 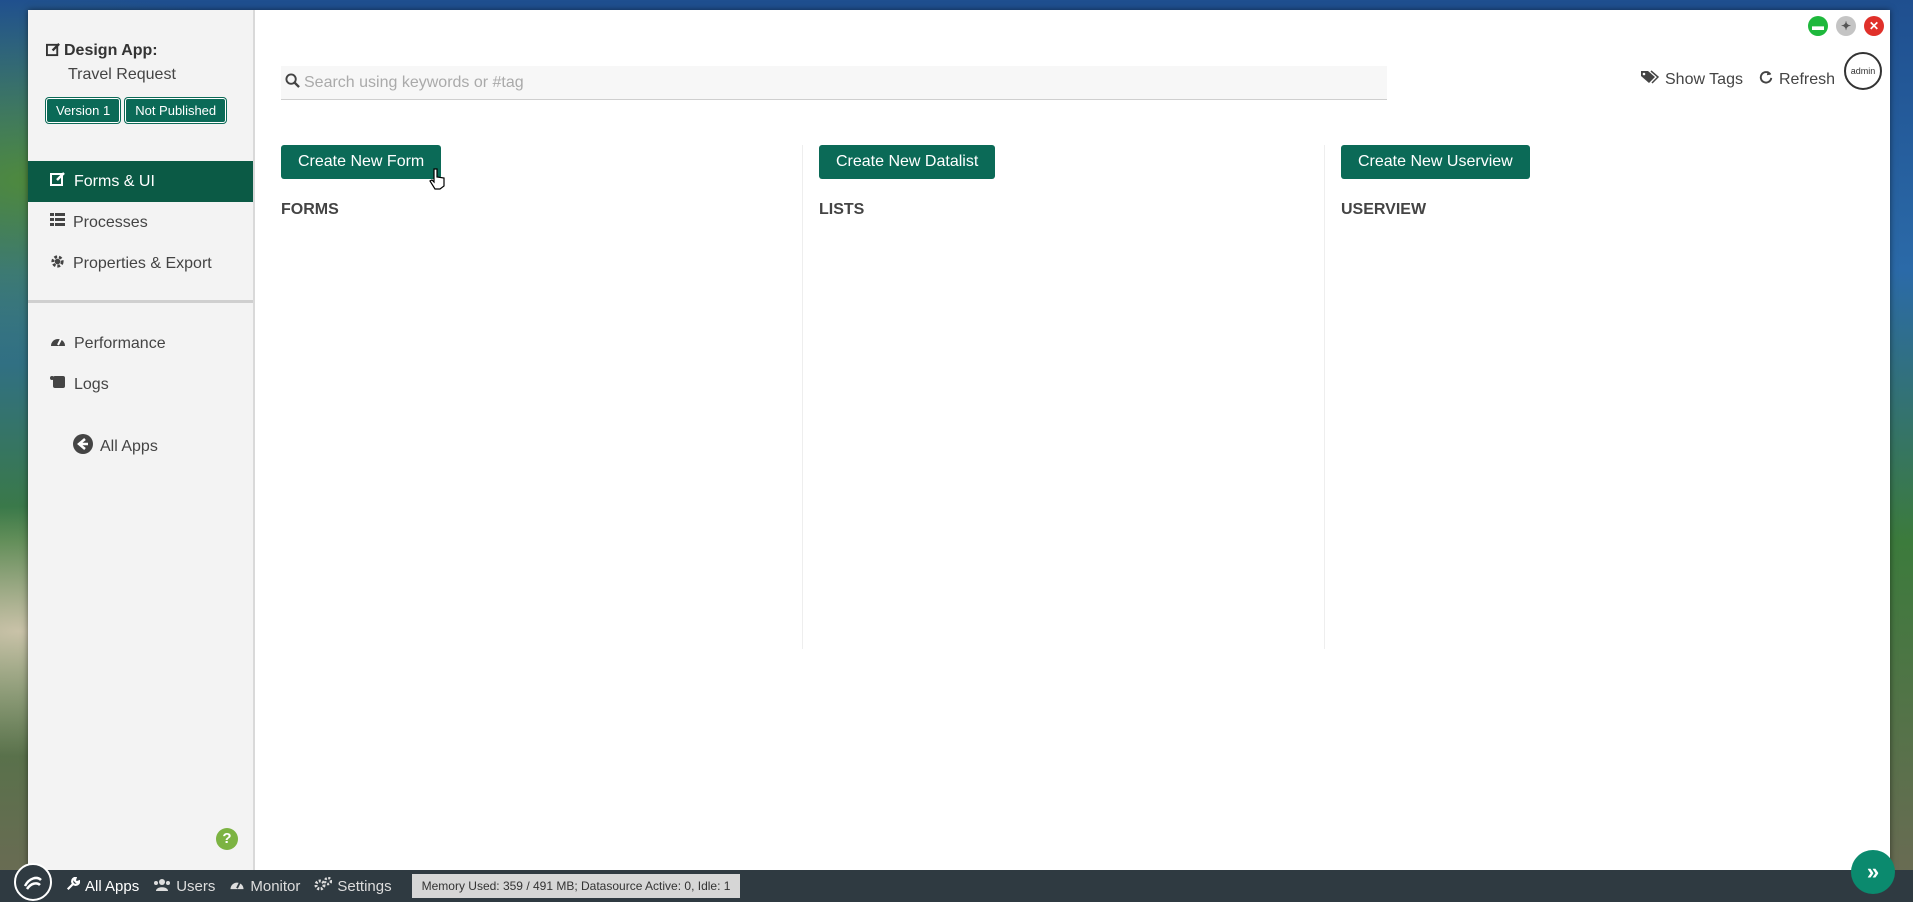 I want to click on sidebar-item-label: Processes, so click(x=110, y=222).